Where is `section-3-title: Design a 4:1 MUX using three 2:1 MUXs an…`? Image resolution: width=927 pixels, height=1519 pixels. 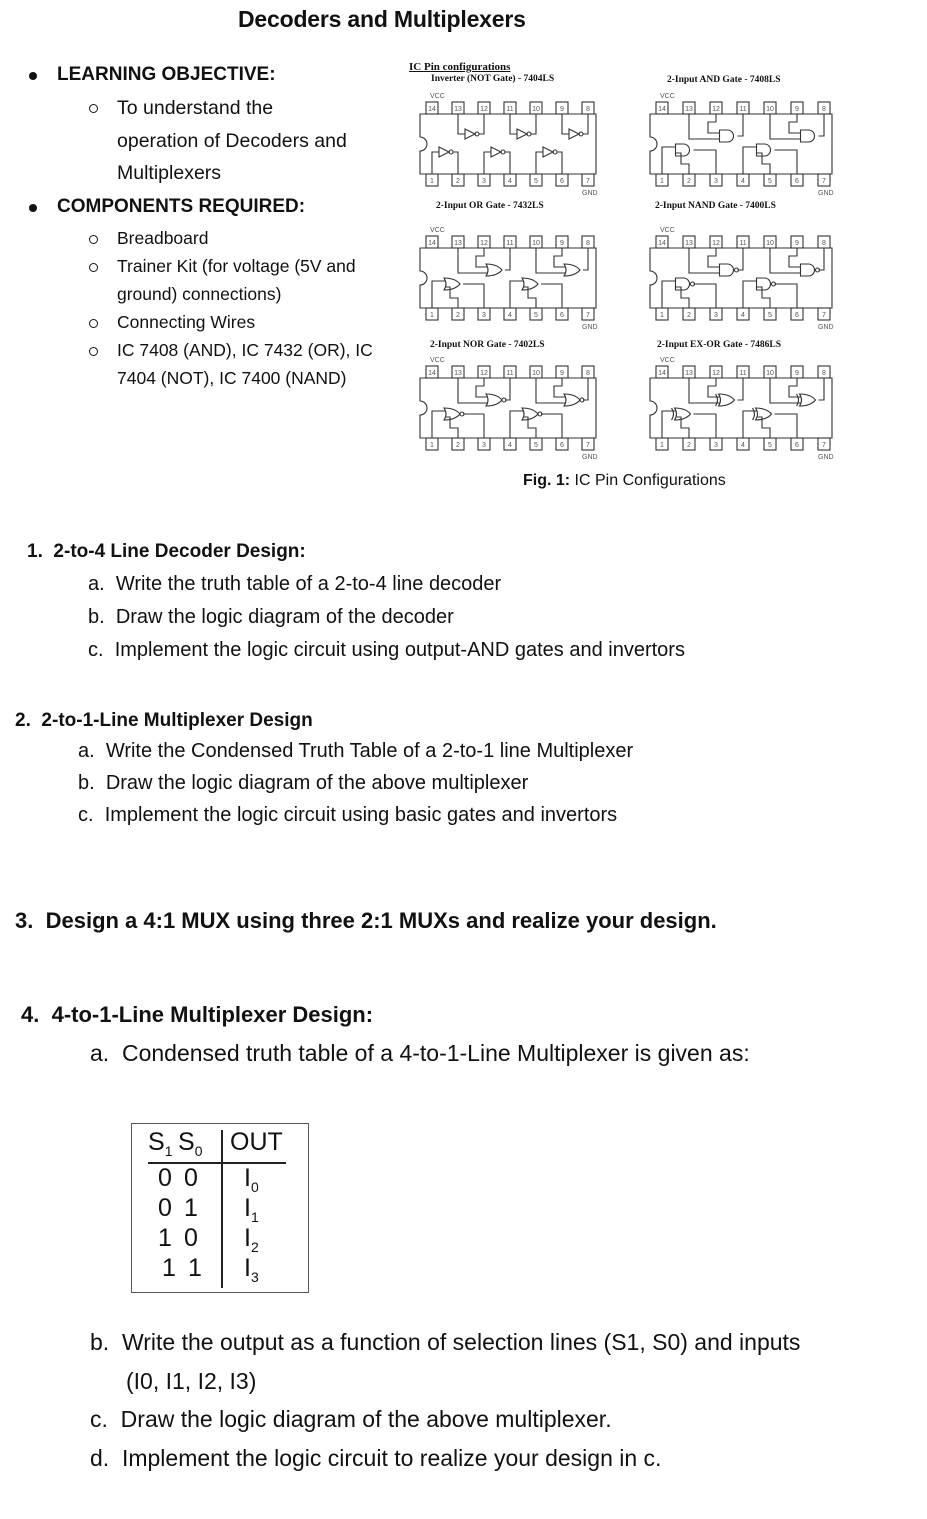
section-3-title: Design a 4:1 MUX using three 2:1 MUXs an… is located at coordinates (381, 920).